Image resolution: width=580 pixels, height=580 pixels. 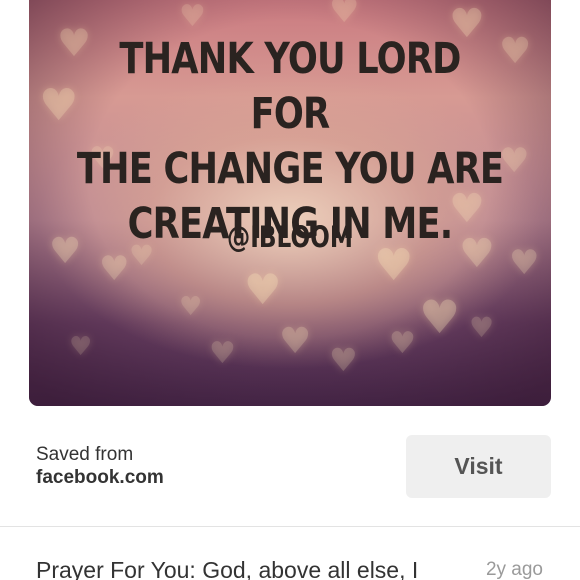 What do you see at coordinates (227, 568) in the screenshot?
I see `pin-description: Prayer For You: God, above all else, I` at bounding box center [227, 568].